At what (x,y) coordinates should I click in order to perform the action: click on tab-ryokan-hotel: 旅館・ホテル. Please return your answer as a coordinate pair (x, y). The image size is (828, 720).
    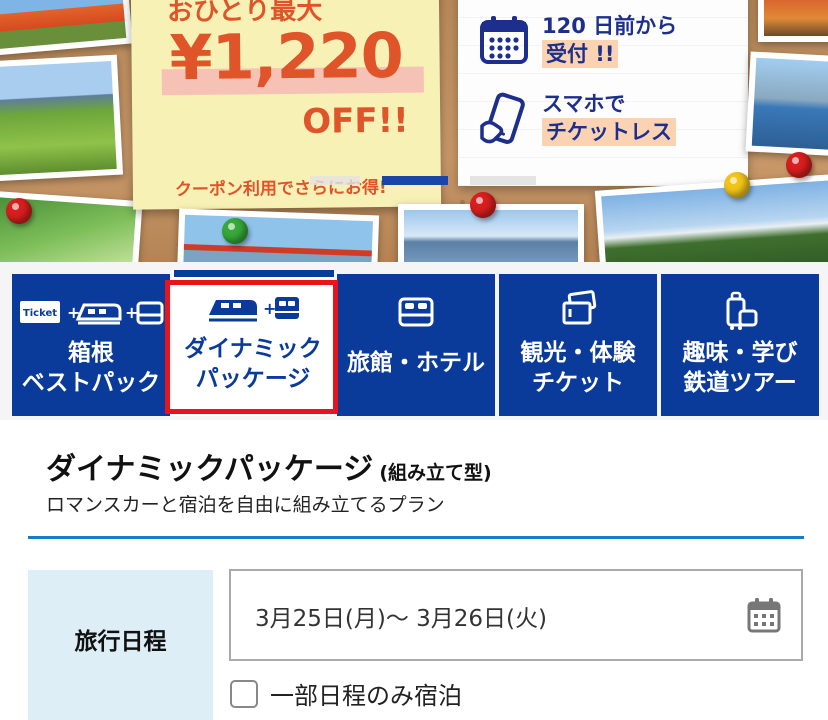
    Looking at the image, I should click on (416, 345).